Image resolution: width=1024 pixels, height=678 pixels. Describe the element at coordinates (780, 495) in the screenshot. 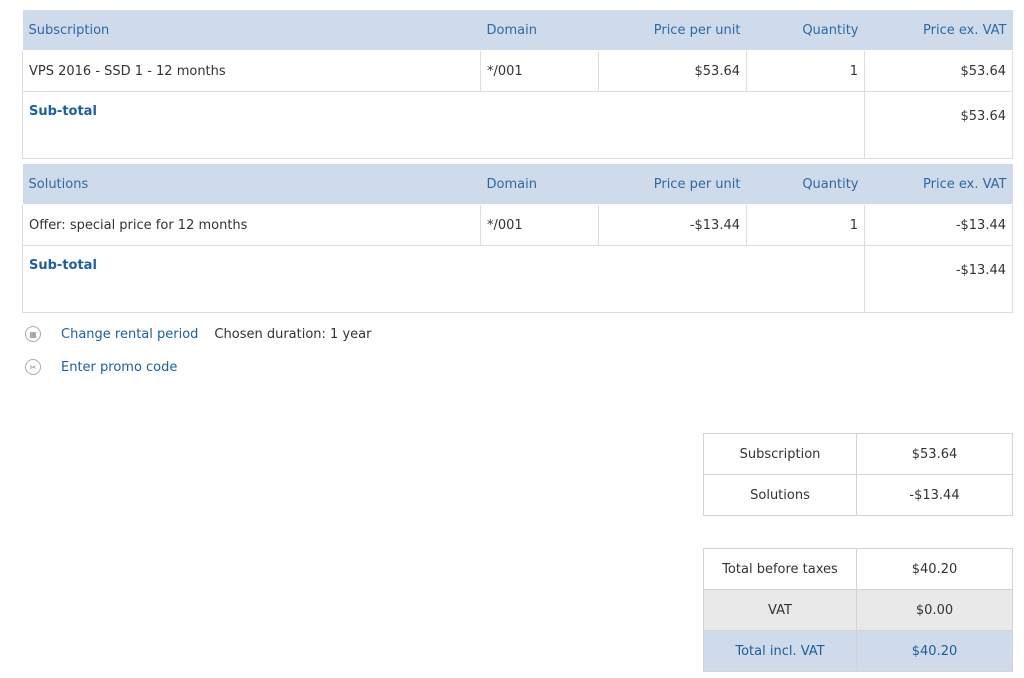

I see `summary-solutions-label: Solutions` at that location.